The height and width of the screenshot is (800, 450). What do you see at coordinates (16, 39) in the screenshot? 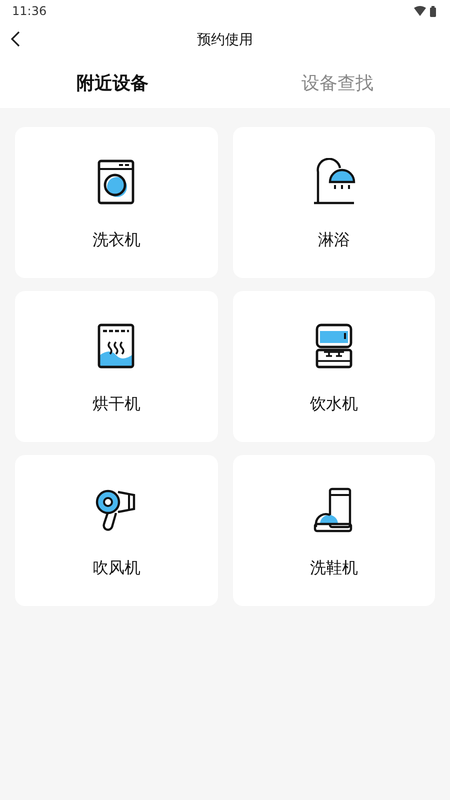
I see `back-button` at bounding box center [16, 39].